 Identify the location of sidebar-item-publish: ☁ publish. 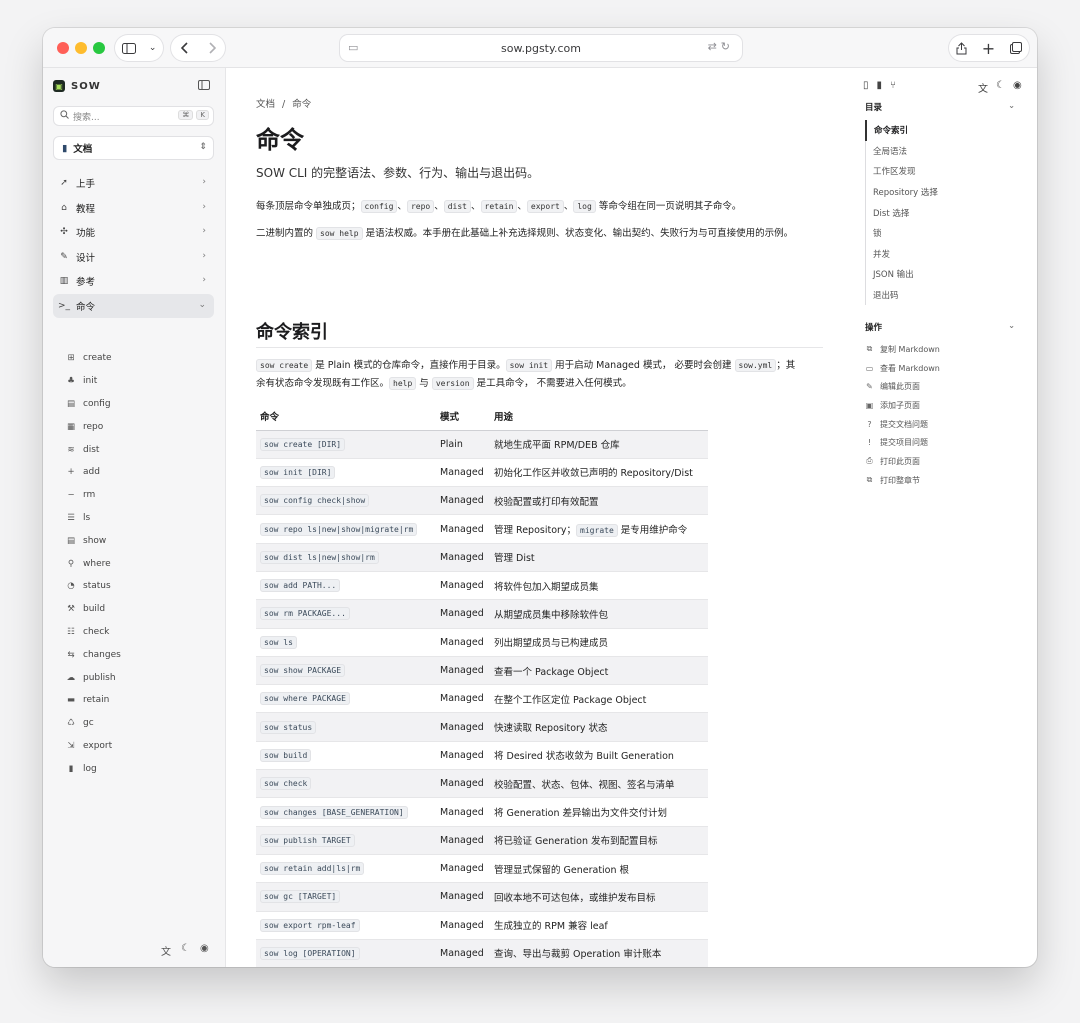
(140, 677).